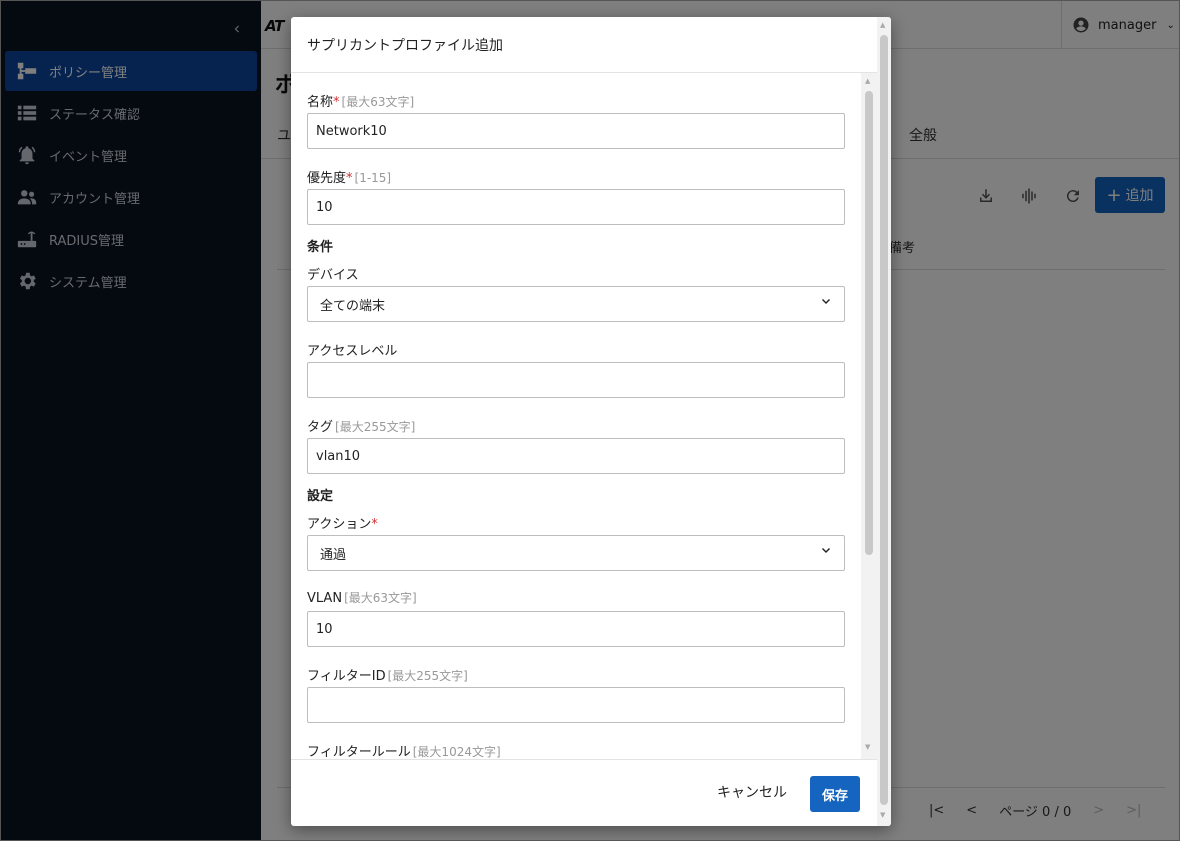  Describe the element at coordinates (352, 351) in the screenshot. I see `access-level-label: アクセスレベル` at that location.